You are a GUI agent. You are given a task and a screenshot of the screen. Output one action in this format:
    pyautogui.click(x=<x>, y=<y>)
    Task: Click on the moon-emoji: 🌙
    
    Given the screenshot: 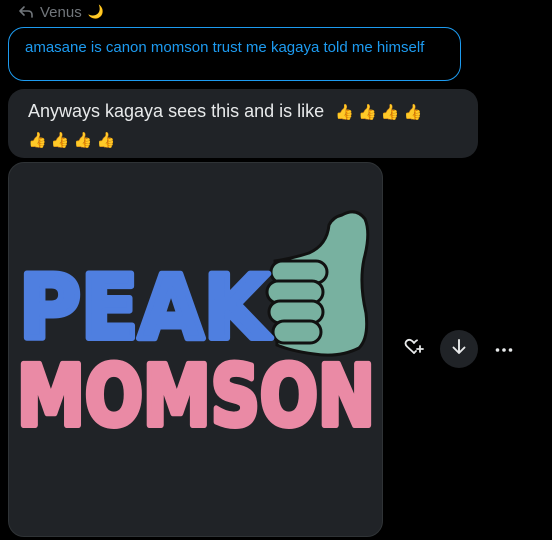 What is the action you would take?
    pyautogui.click(x=95, y=11)
    